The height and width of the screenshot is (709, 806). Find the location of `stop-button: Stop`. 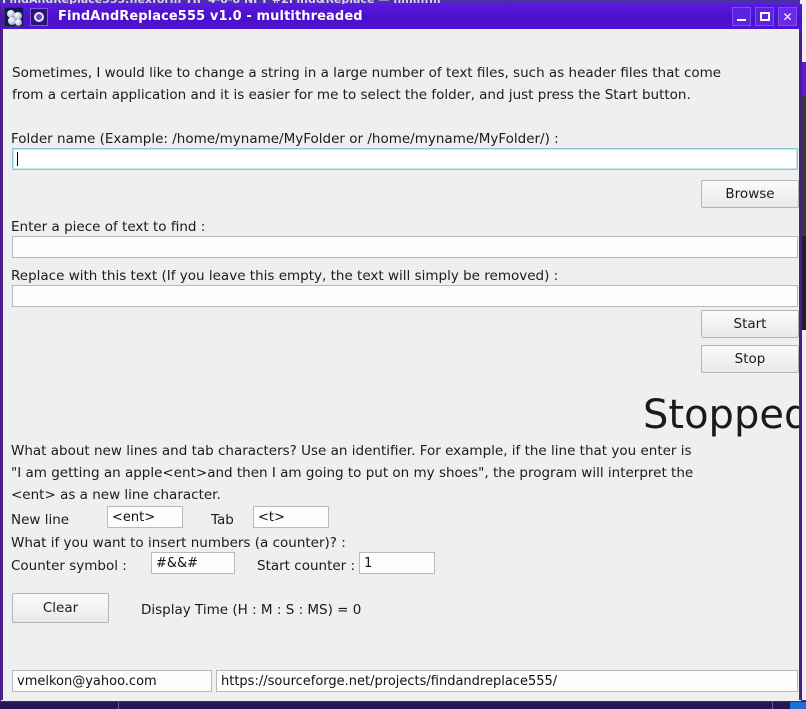

stop-button: Stop is located at coordinates (750, 359).